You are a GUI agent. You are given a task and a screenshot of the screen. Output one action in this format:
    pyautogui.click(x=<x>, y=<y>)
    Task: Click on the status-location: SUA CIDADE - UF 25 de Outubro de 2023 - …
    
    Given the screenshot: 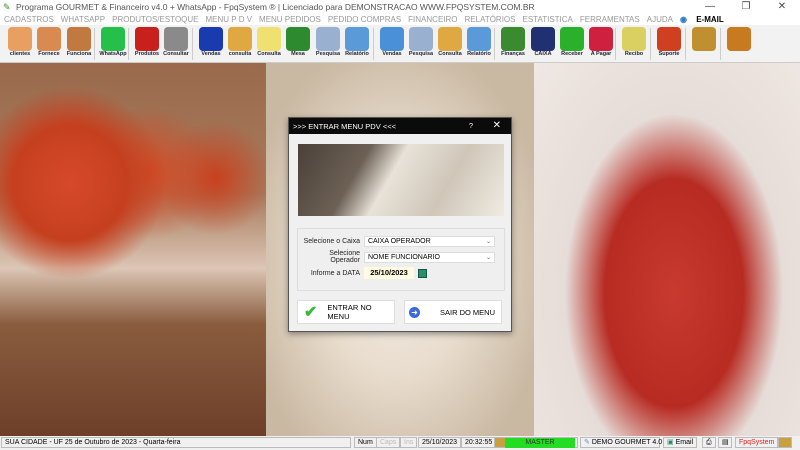 What is the action you would take?
    pyautogui.click(x=176, y=442)
    